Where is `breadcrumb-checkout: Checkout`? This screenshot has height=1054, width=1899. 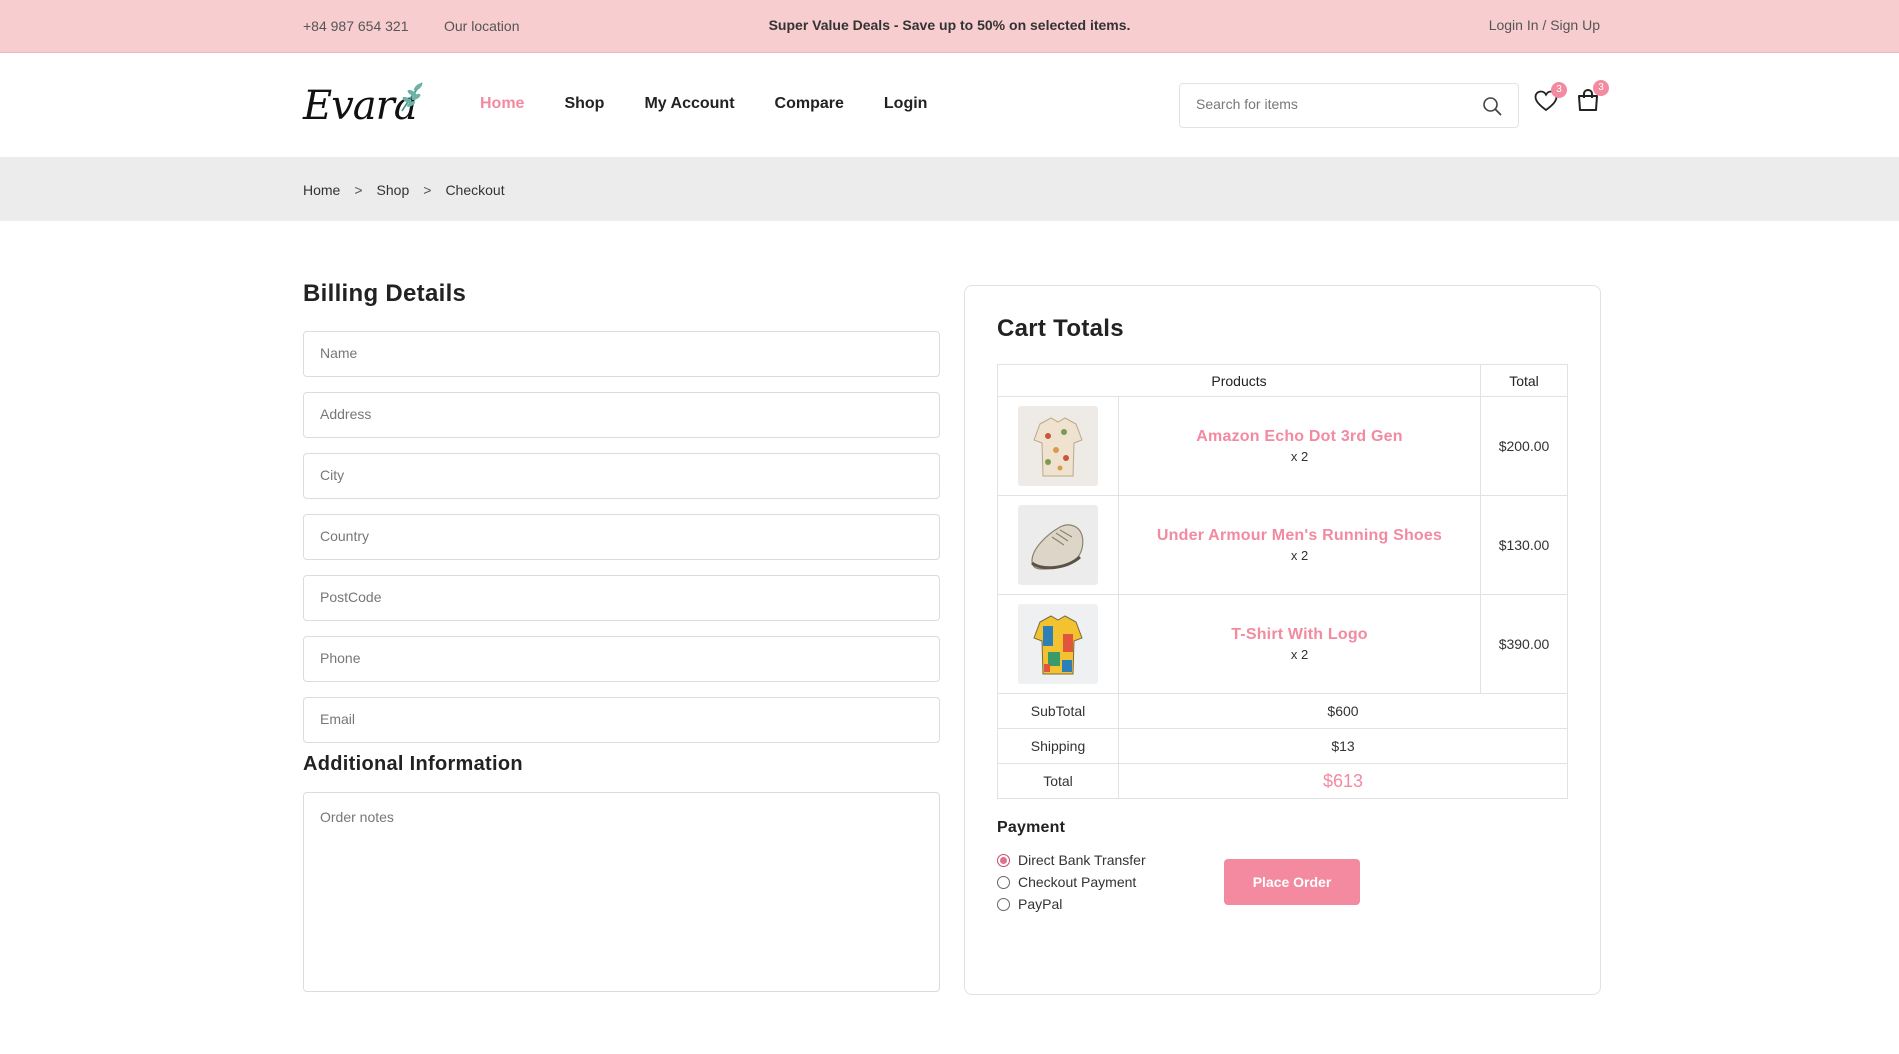
breadcrumb-checkout: Checkout is located at coordinates (475, 190).